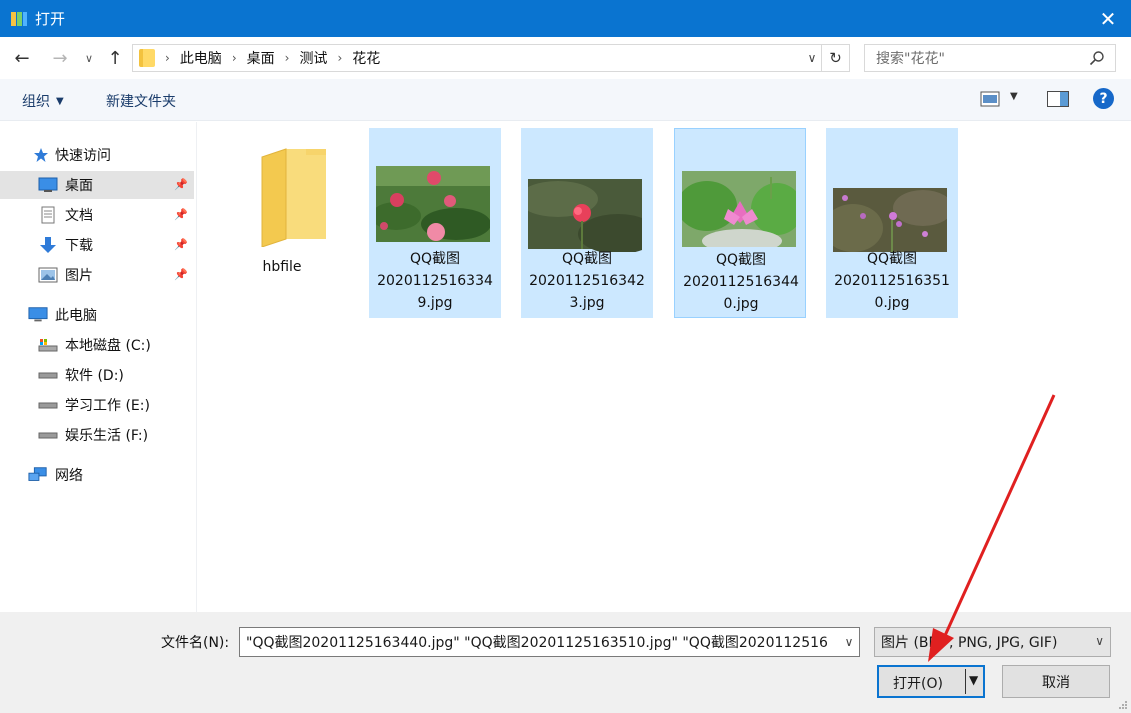  Describe the element at coordinates (76, 316) in the screenshot. I see `nav-label: 此电脑` at that location.